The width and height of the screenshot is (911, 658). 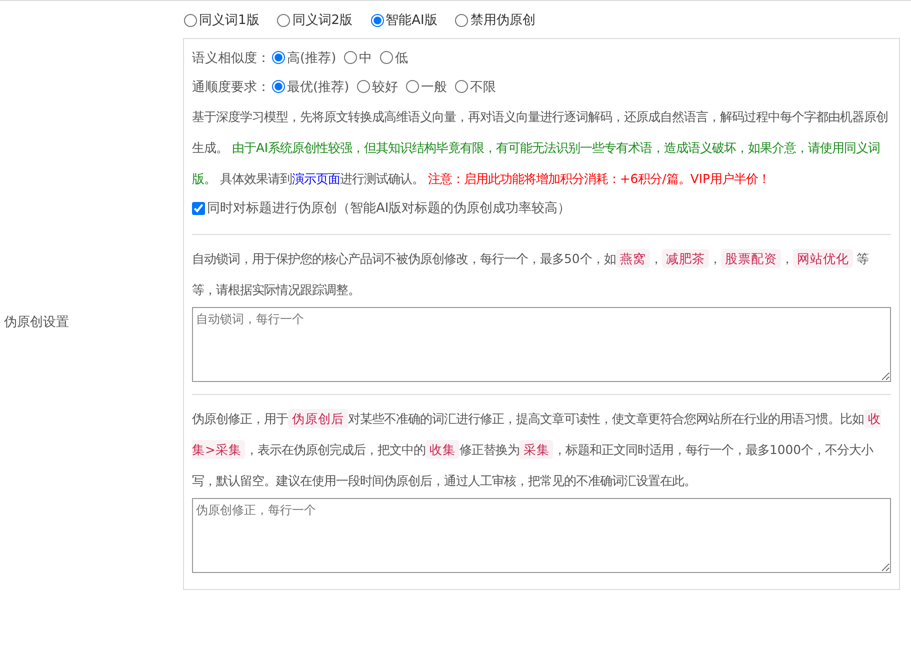 What do you see at coordinates (537, 449) in the screenshot?
I see `description-text: 伪原创修正，用于 伪原创后 对某些不准确的词汇进行修正，提高文章可读性，使文章更符合您网站所在行业的用语习惯。比如 收集>采集 ，表示在伪原创完成后，把文中的 收集 修正替换为 采集 ，标题和正文同时适用，每行一个，最多1000个，不分大小写，默认留空。建议在使用一段时间伪原创后，通过人工审核，把常见的不准确词汇设置在此。` at bounding box center [537, 449].